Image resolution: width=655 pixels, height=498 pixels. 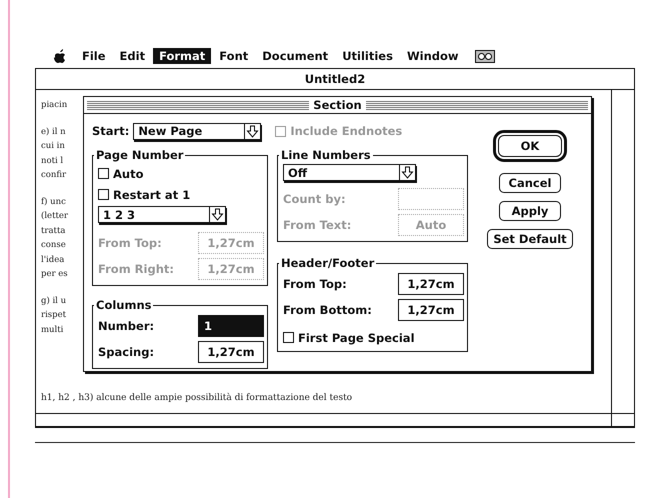 What do you see at coordinates (127, 326) in the screenshot?
I see `field-label: Number:` at bounding box center [127, 326].